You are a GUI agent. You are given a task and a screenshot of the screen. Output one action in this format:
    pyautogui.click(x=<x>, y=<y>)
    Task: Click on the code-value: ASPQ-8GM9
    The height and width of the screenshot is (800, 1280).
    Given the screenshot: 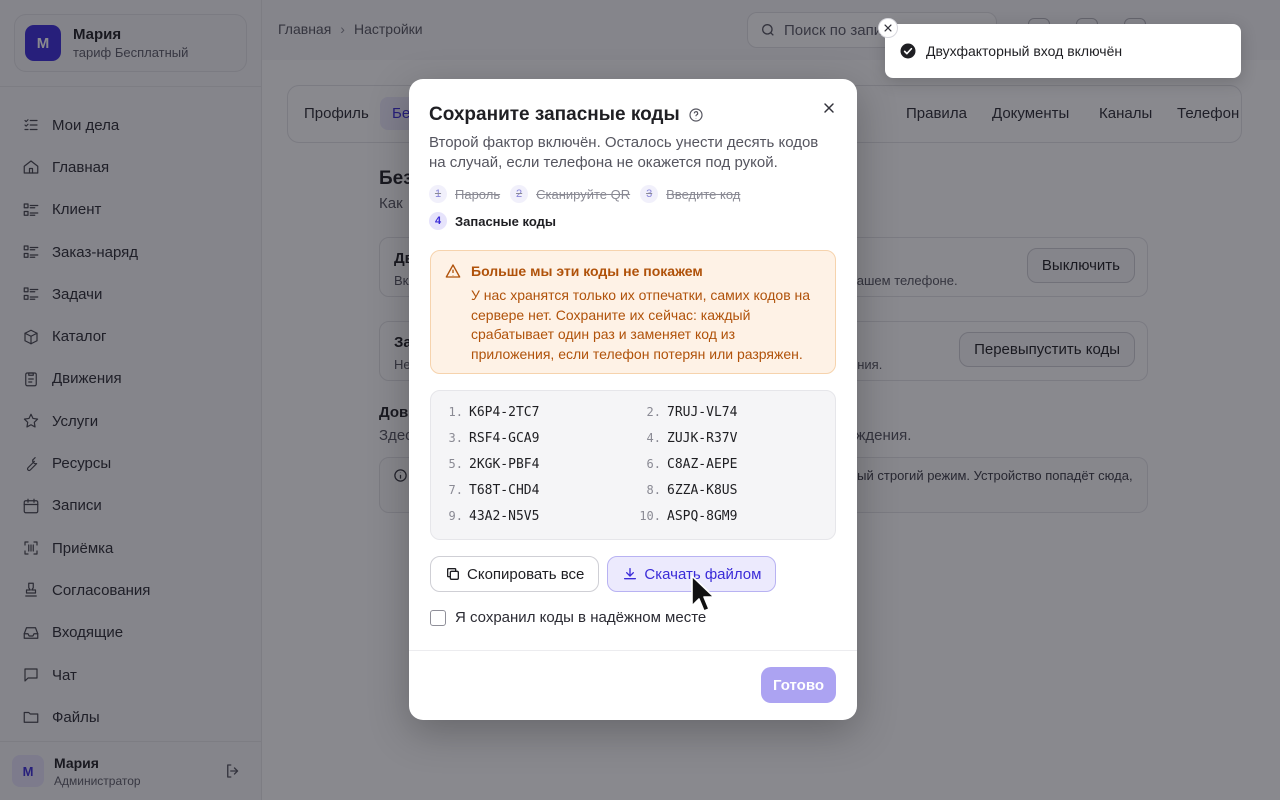 What is the action you would take?
    pyautogui.click(x=702, y=516)
    